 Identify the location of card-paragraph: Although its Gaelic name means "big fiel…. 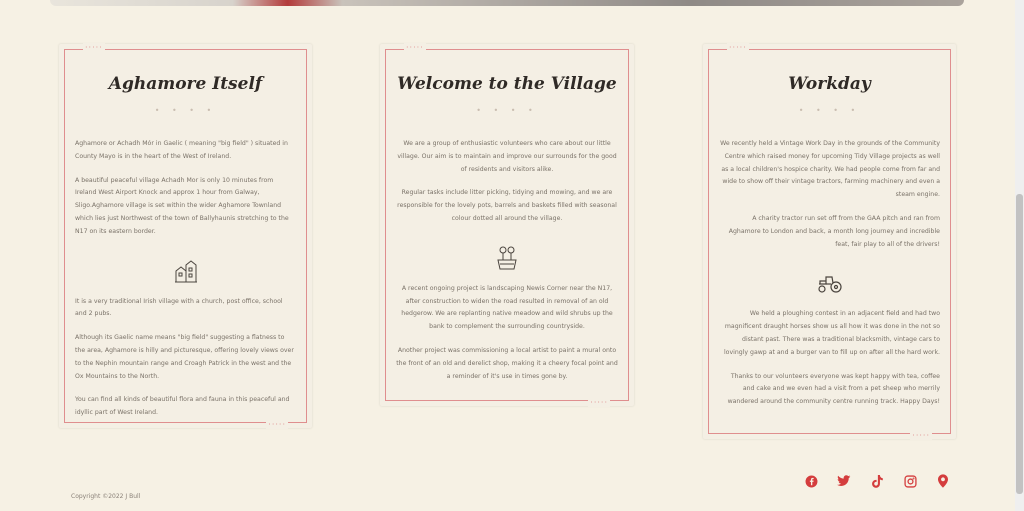
(184, 357).